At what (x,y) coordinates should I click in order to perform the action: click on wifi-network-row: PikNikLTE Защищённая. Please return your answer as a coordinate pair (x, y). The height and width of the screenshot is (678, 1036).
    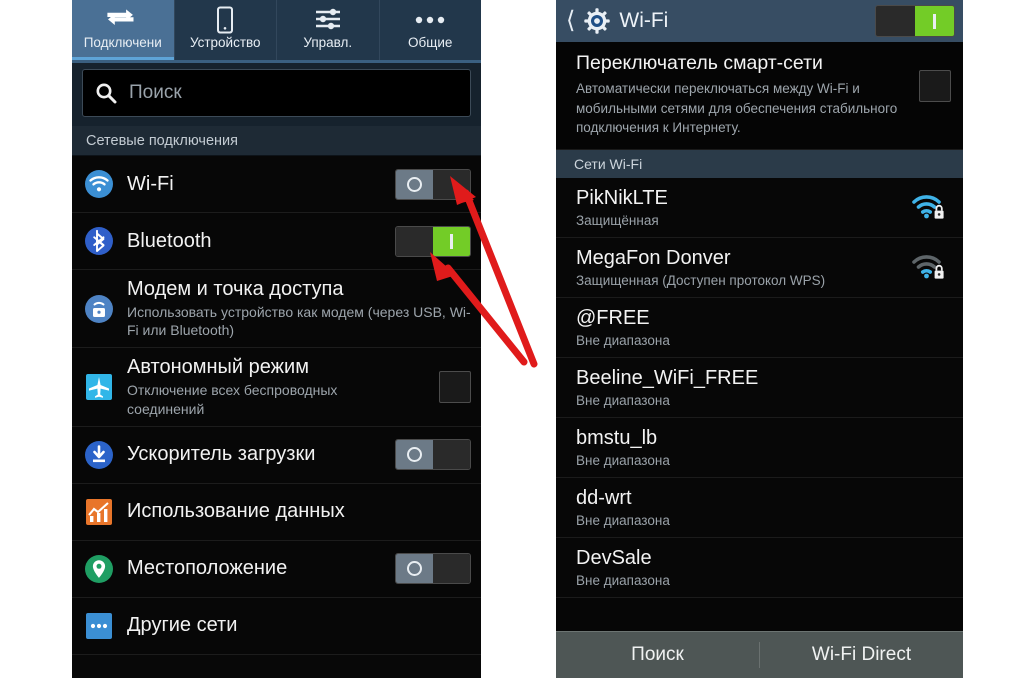
    Looking at the image, I should click on (759, 207).